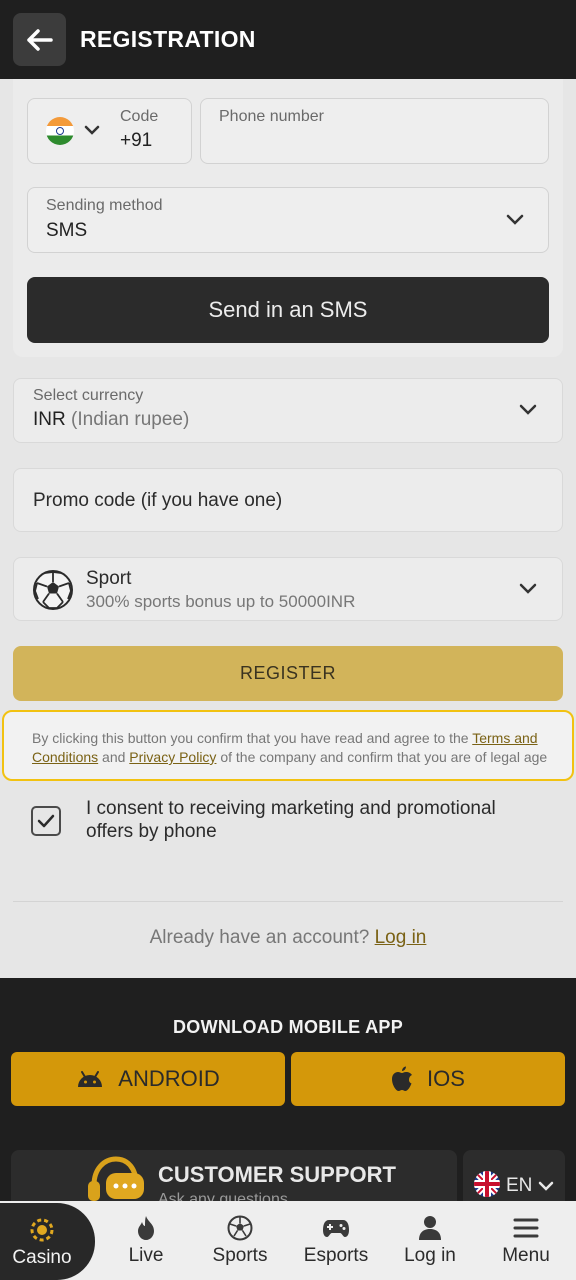 Image resolution: width=576 pixels, height=1280 pixels. Describe the element at coordinates (374, 131) in the screenshot. I see `phone-number-input: Phone number` at that location.